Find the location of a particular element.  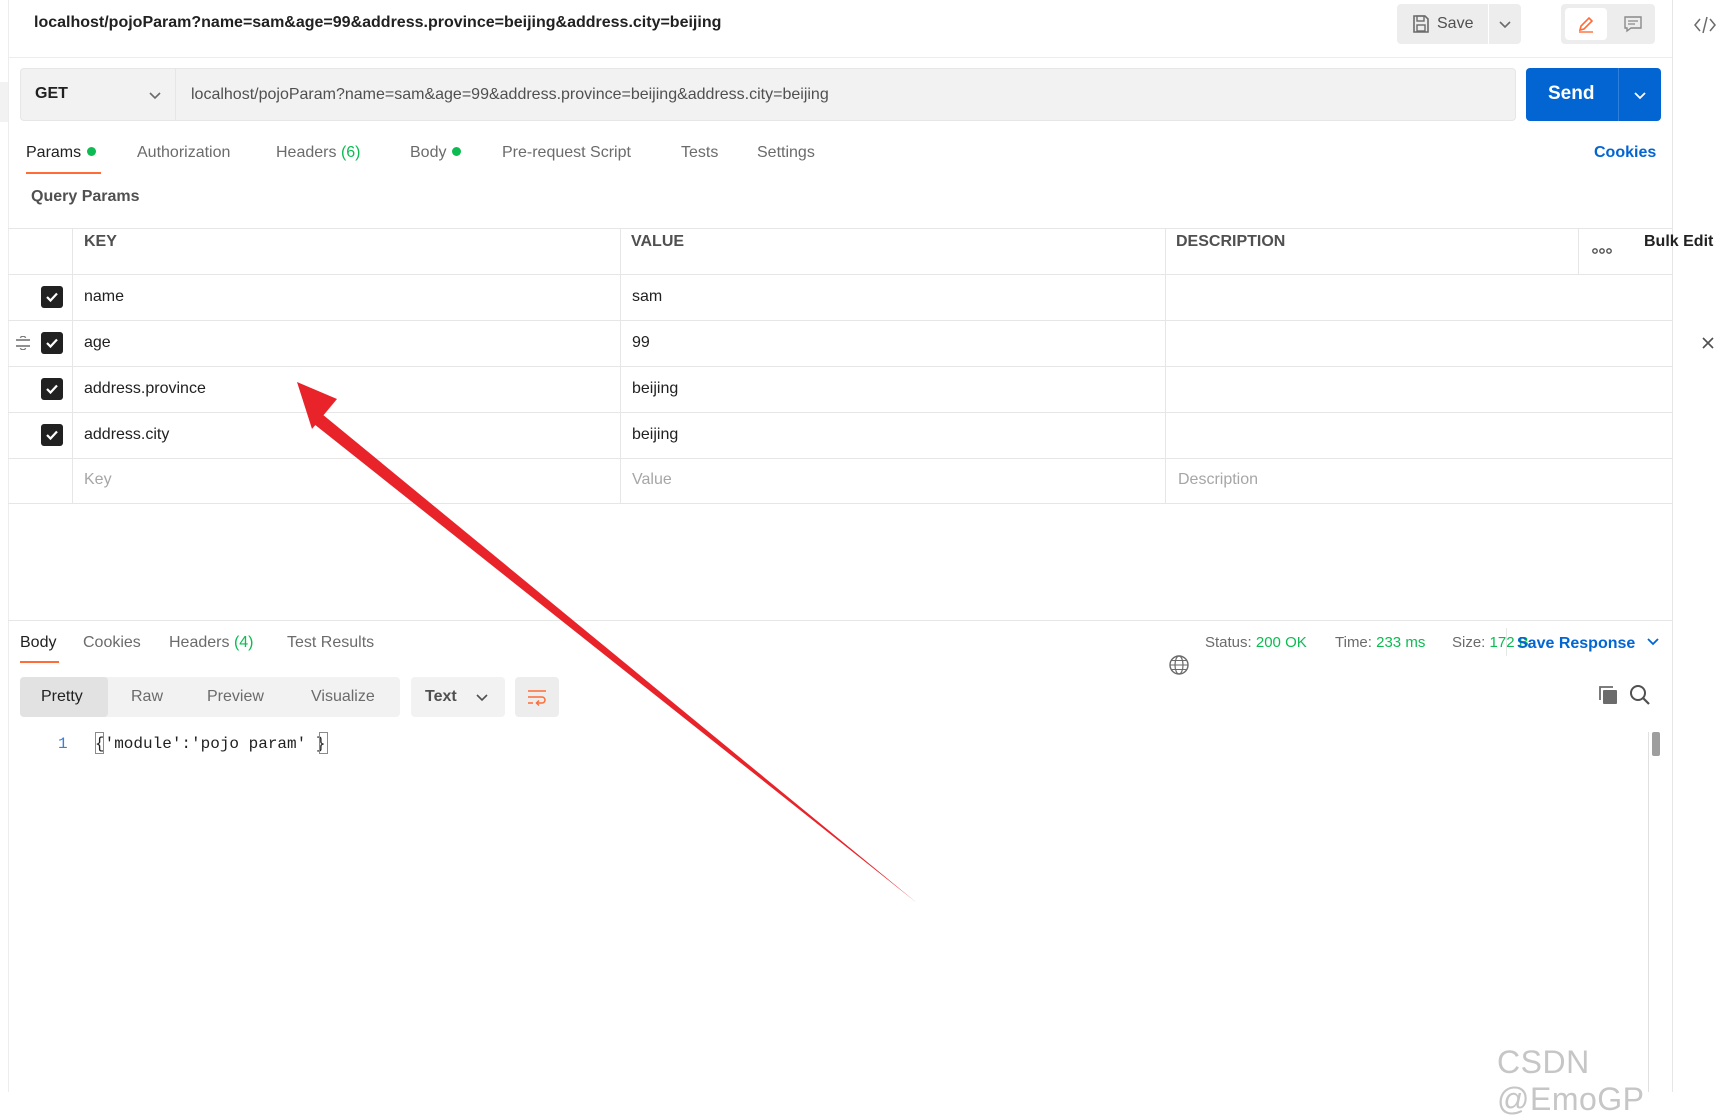

view-pretty-button: Pretty is located at coordinates (62, 697).